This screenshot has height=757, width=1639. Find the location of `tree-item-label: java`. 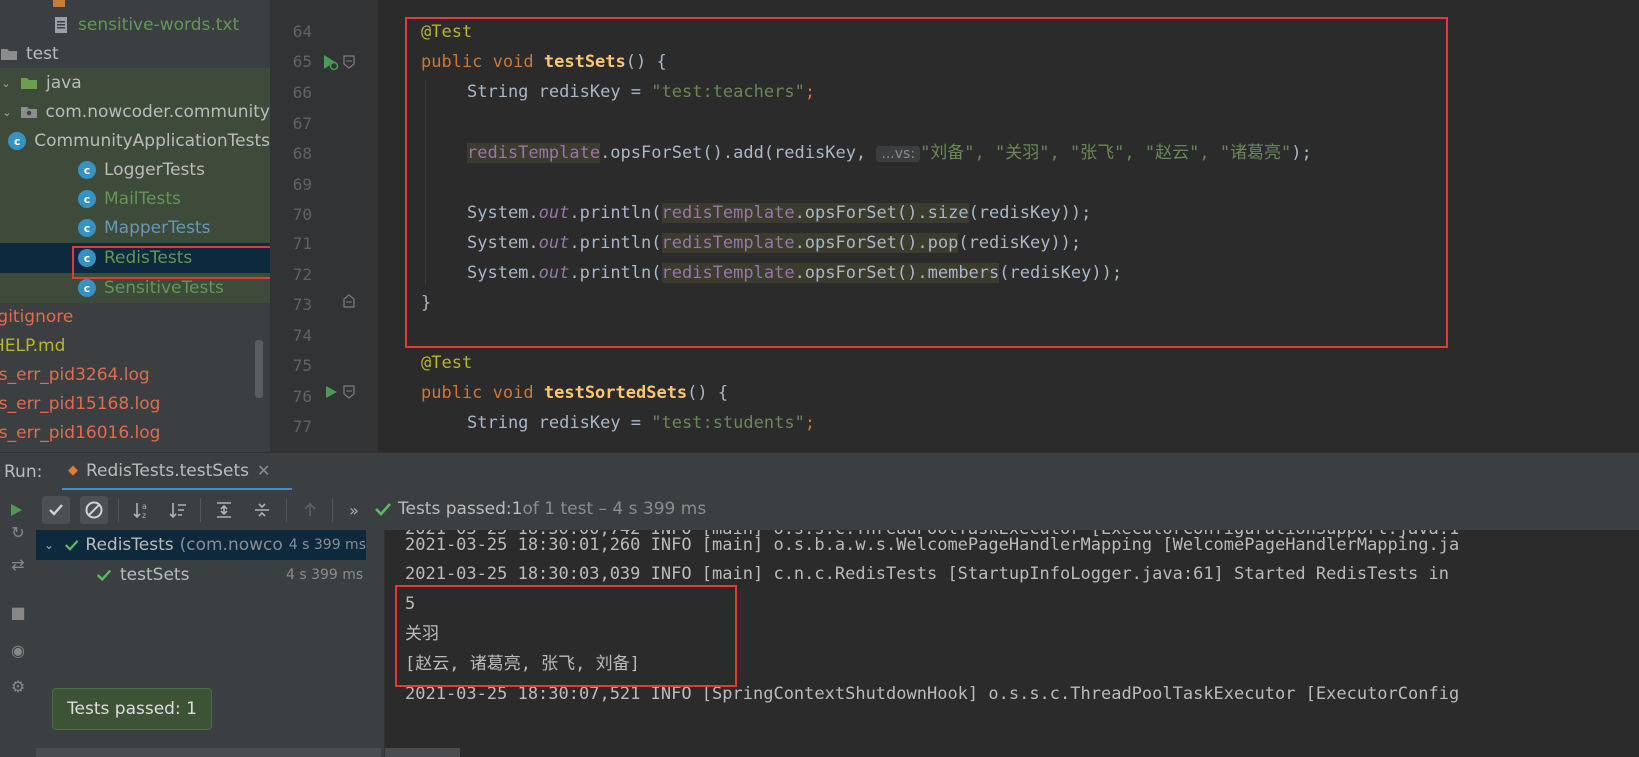

tree-item-label: java is located at coordinates (64, 83).